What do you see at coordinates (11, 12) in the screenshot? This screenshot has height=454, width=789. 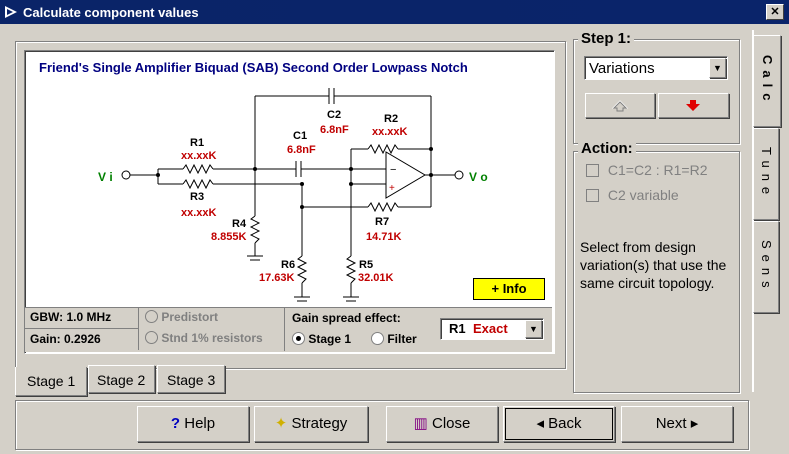 I see `app-icon` at bounding box center [11, 12].